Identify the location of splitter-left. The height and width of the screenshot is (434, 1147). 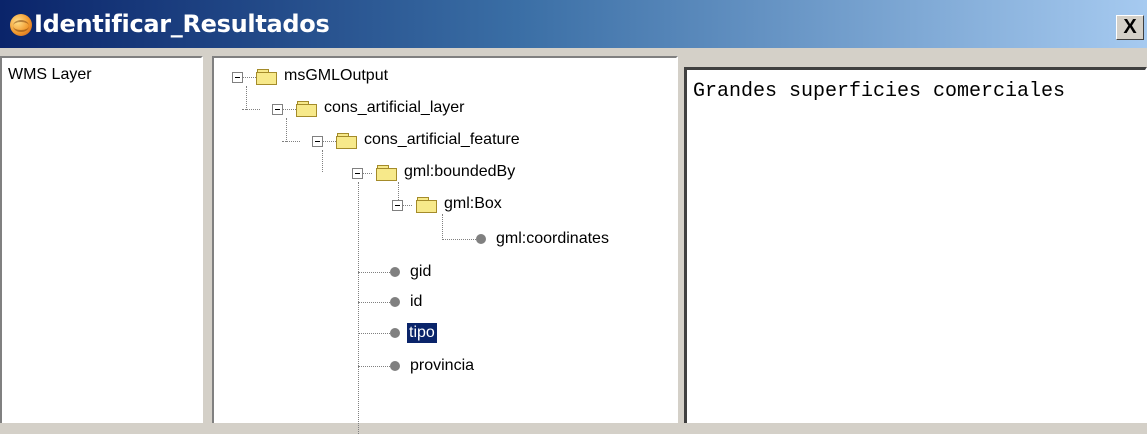
(207, 235).